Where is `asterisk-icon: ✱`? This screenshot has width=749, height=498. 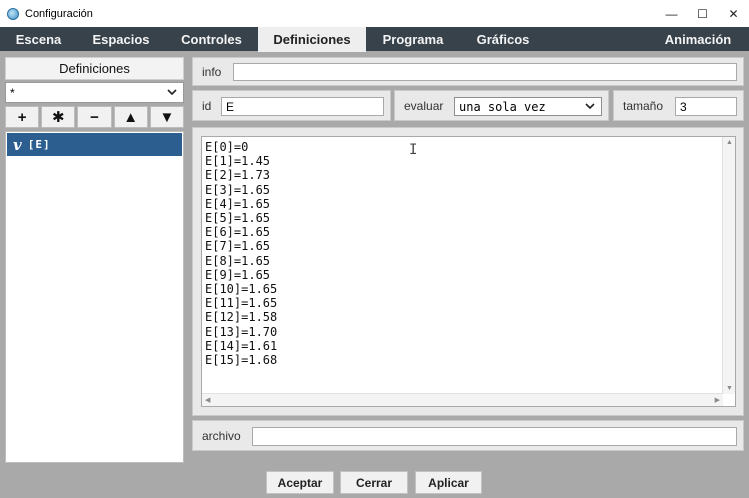
asterisk-icon: ✱ is located at coordinates (58, 117).